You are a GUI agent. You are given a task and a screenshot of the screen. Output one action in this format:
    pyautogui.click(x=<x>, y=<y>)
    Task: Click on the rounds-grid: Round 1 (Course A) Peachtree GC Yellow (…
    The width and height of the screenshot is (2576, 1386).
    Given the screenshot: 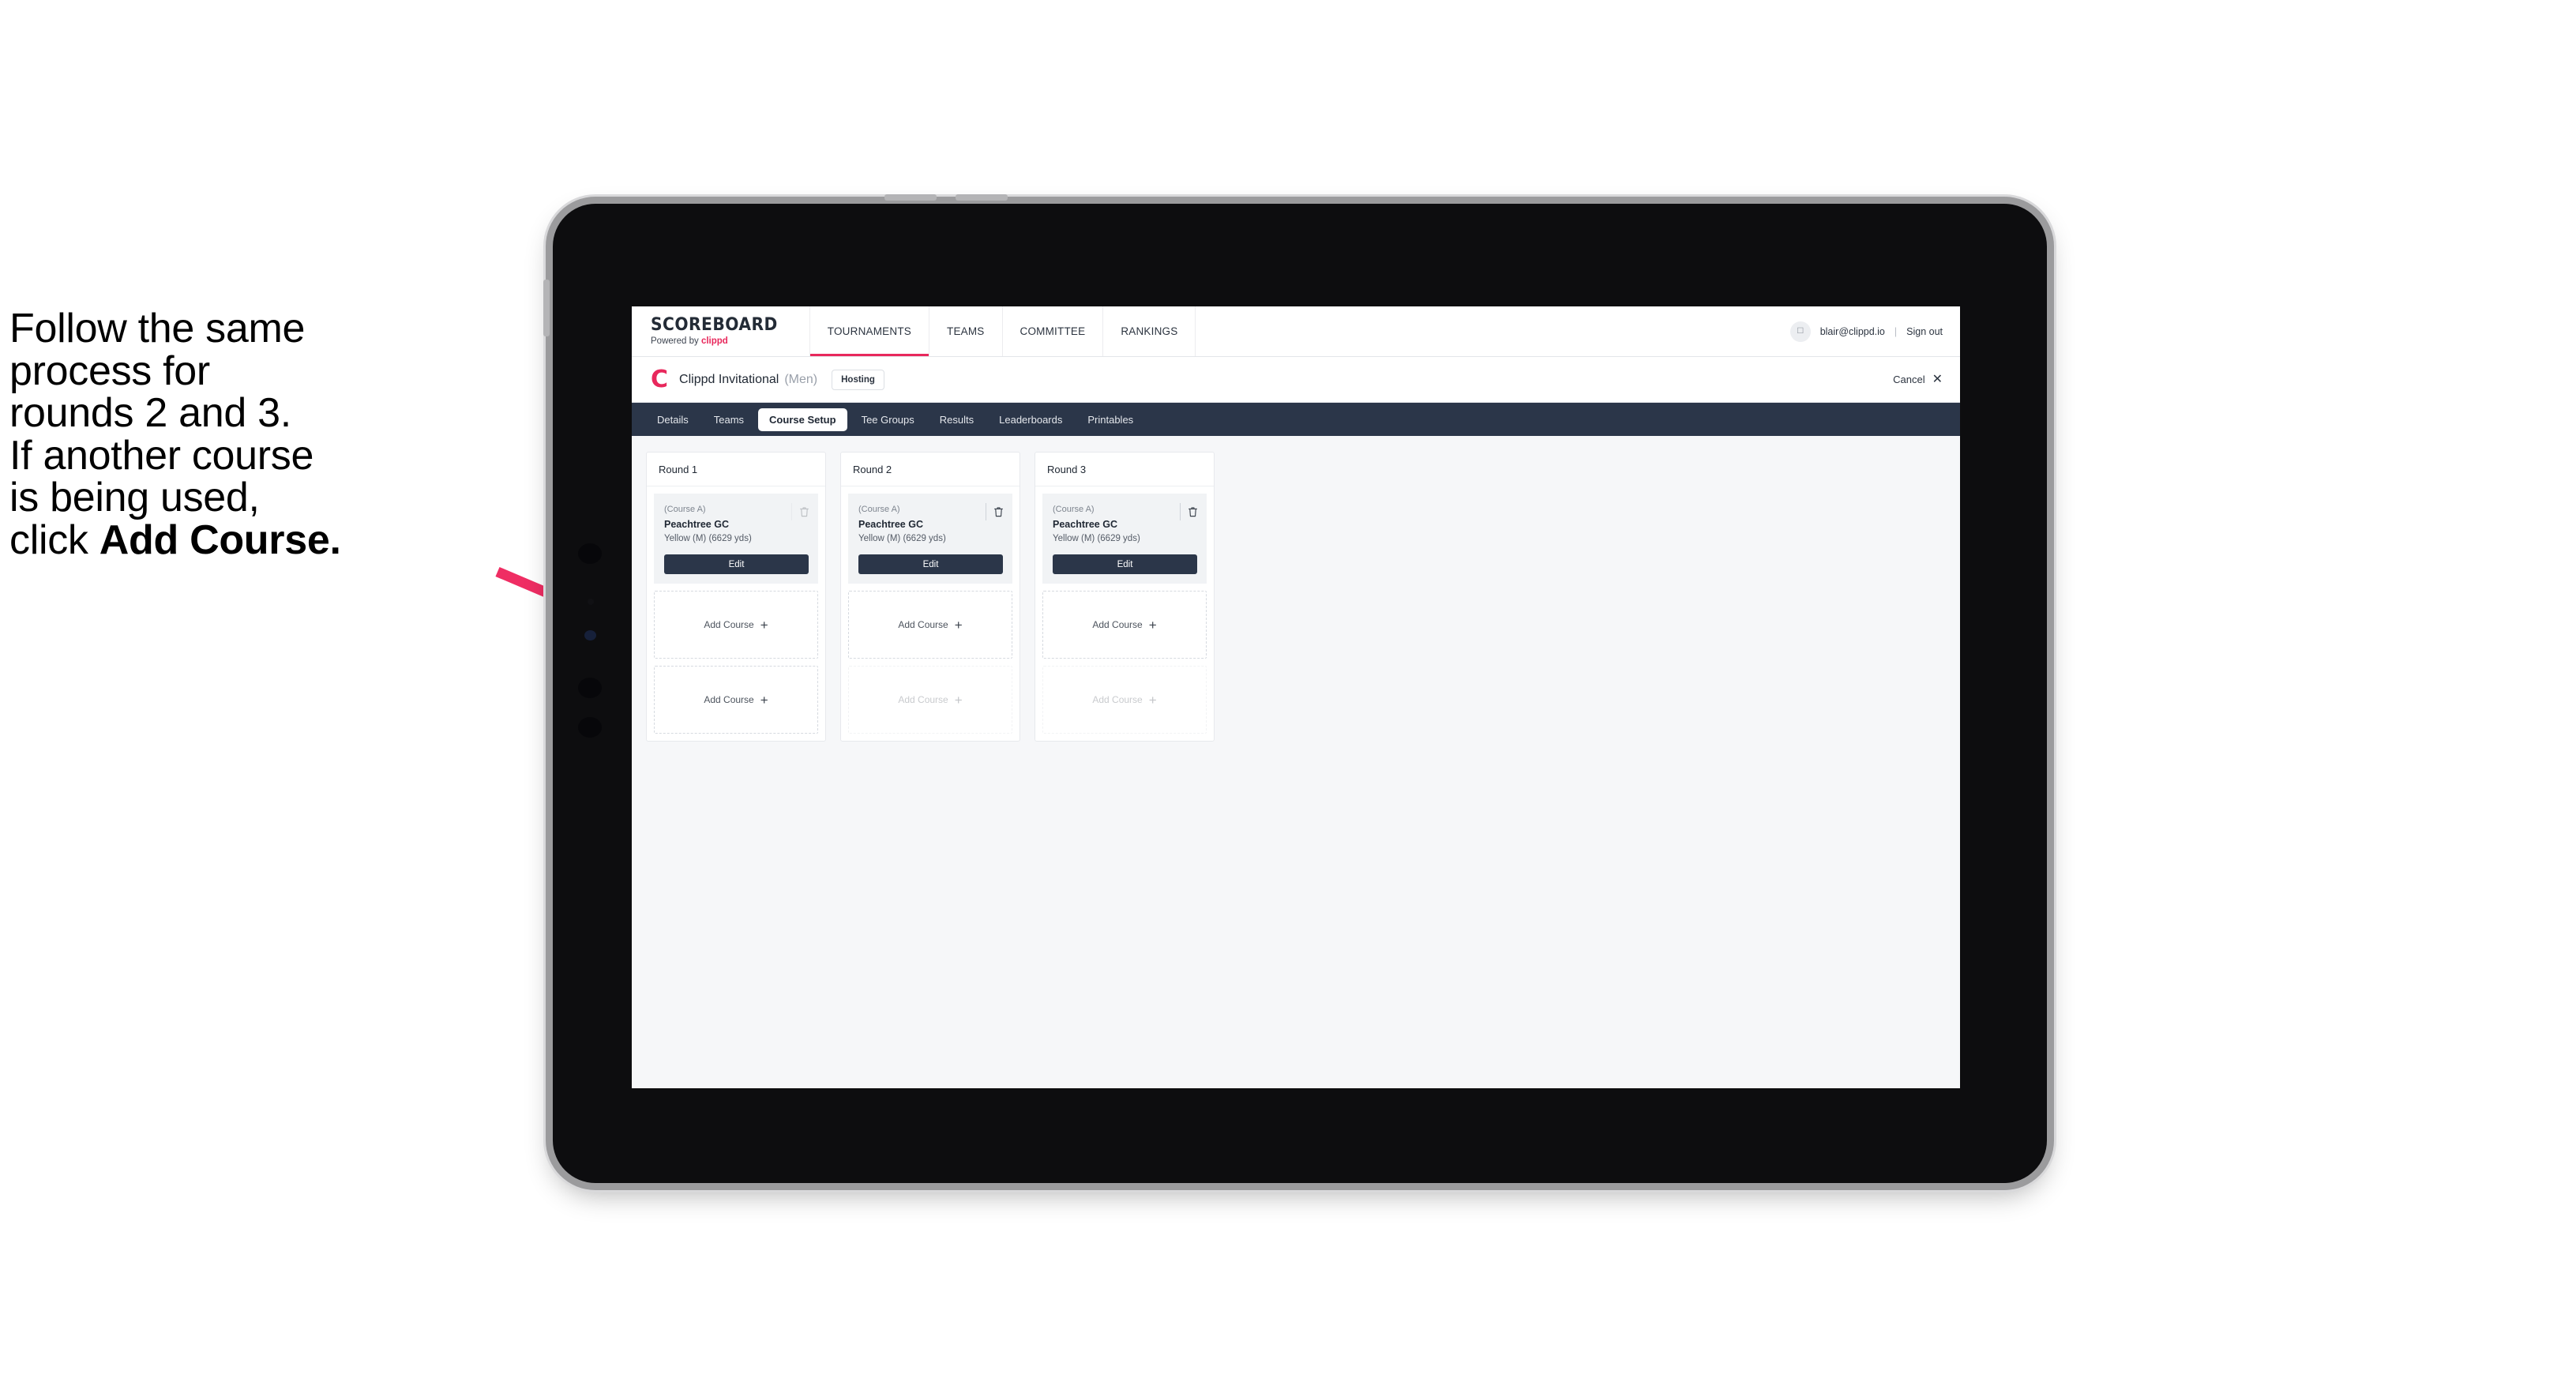 What is the action you would take?
    pyautogui.click(x=1296, y=589)
    